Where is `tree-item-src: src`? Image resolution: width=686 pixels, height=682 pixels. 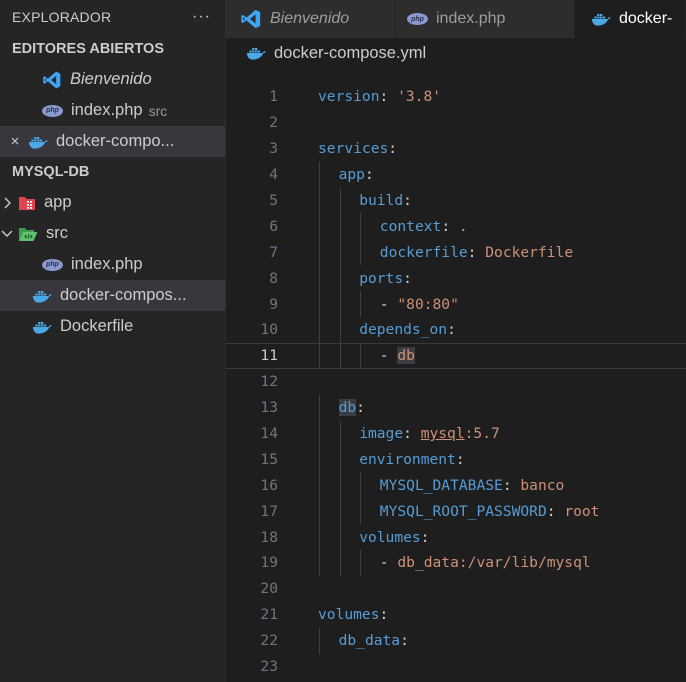 tree-item-src: src is located at coordinates (112, 233).